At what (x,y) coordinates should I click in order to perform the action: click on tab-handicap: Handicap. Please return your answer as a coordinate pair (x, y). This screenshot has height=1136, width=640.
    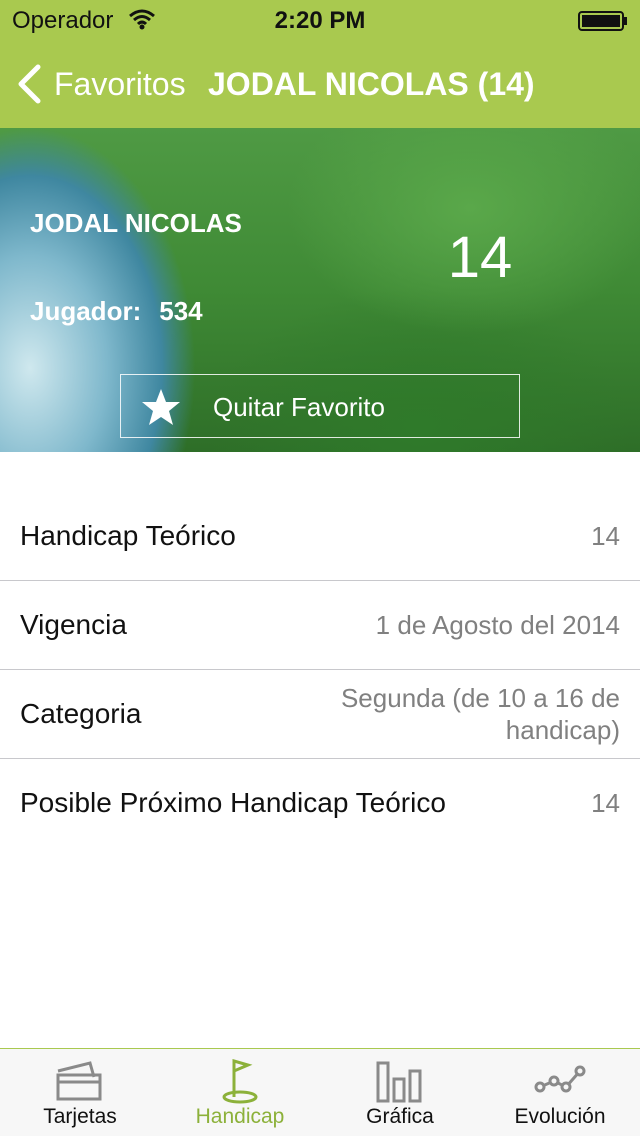
    Looking at the image, I should click on (240, 1092).